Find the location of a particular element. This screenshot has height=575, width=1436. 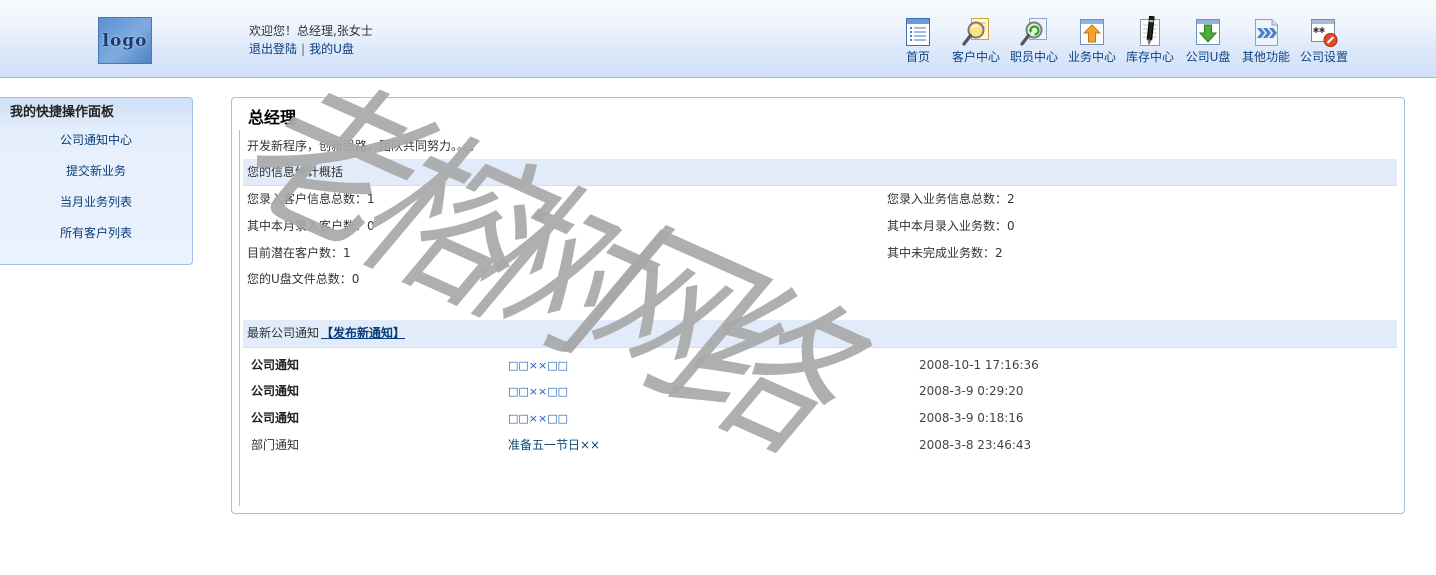

user-links: 退出登陆 | 我的U盘 is located at coordinates (301, 49).